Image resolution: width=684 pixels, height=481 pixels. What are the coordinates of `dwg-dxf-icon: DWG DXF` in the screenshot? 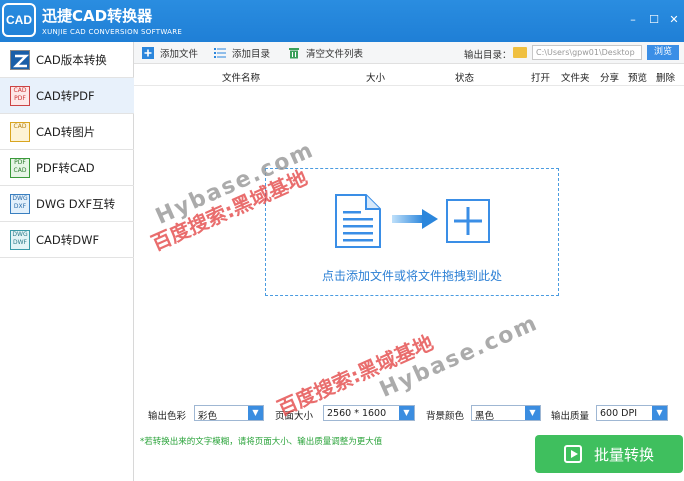 It's located at (20, 203).